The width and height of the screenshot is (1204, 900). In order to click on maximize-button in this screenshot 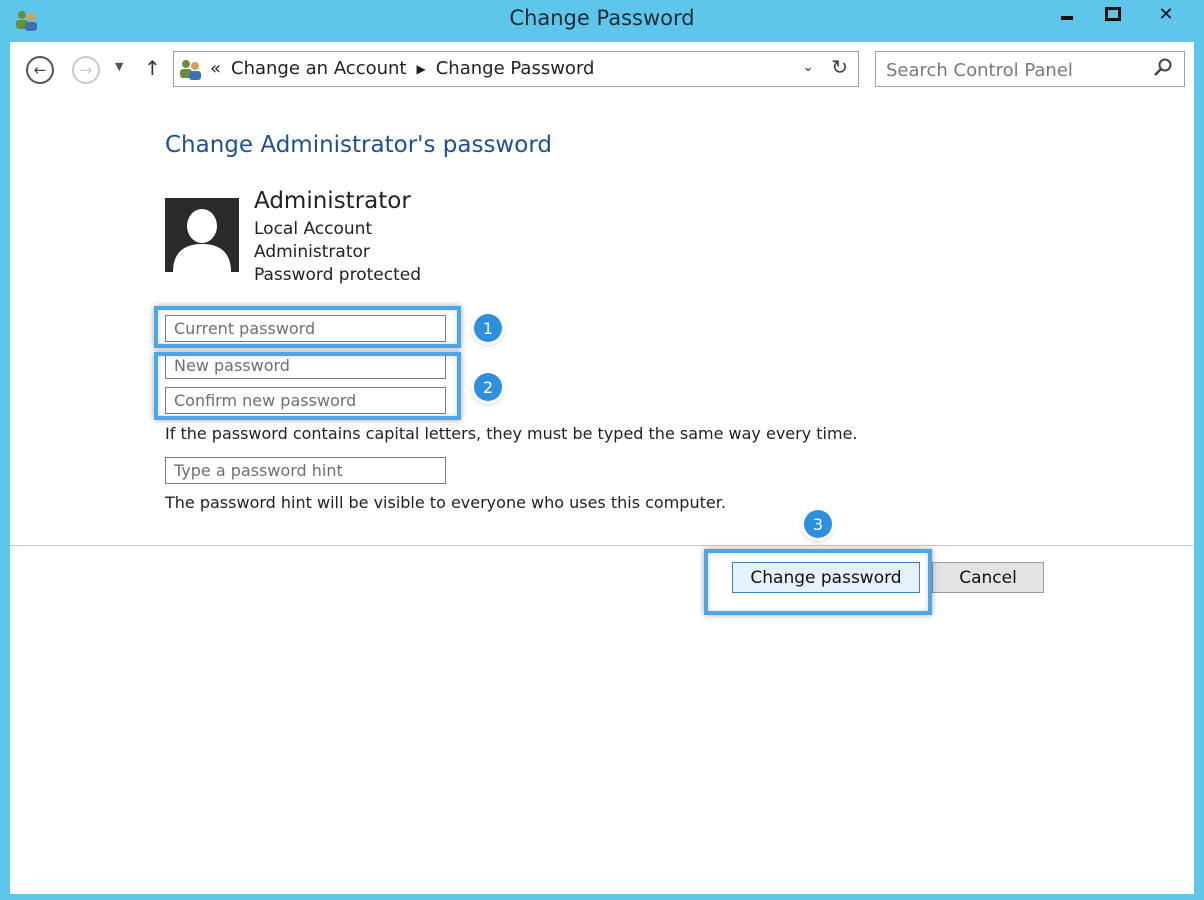, I will do `click(1113, 14)`.